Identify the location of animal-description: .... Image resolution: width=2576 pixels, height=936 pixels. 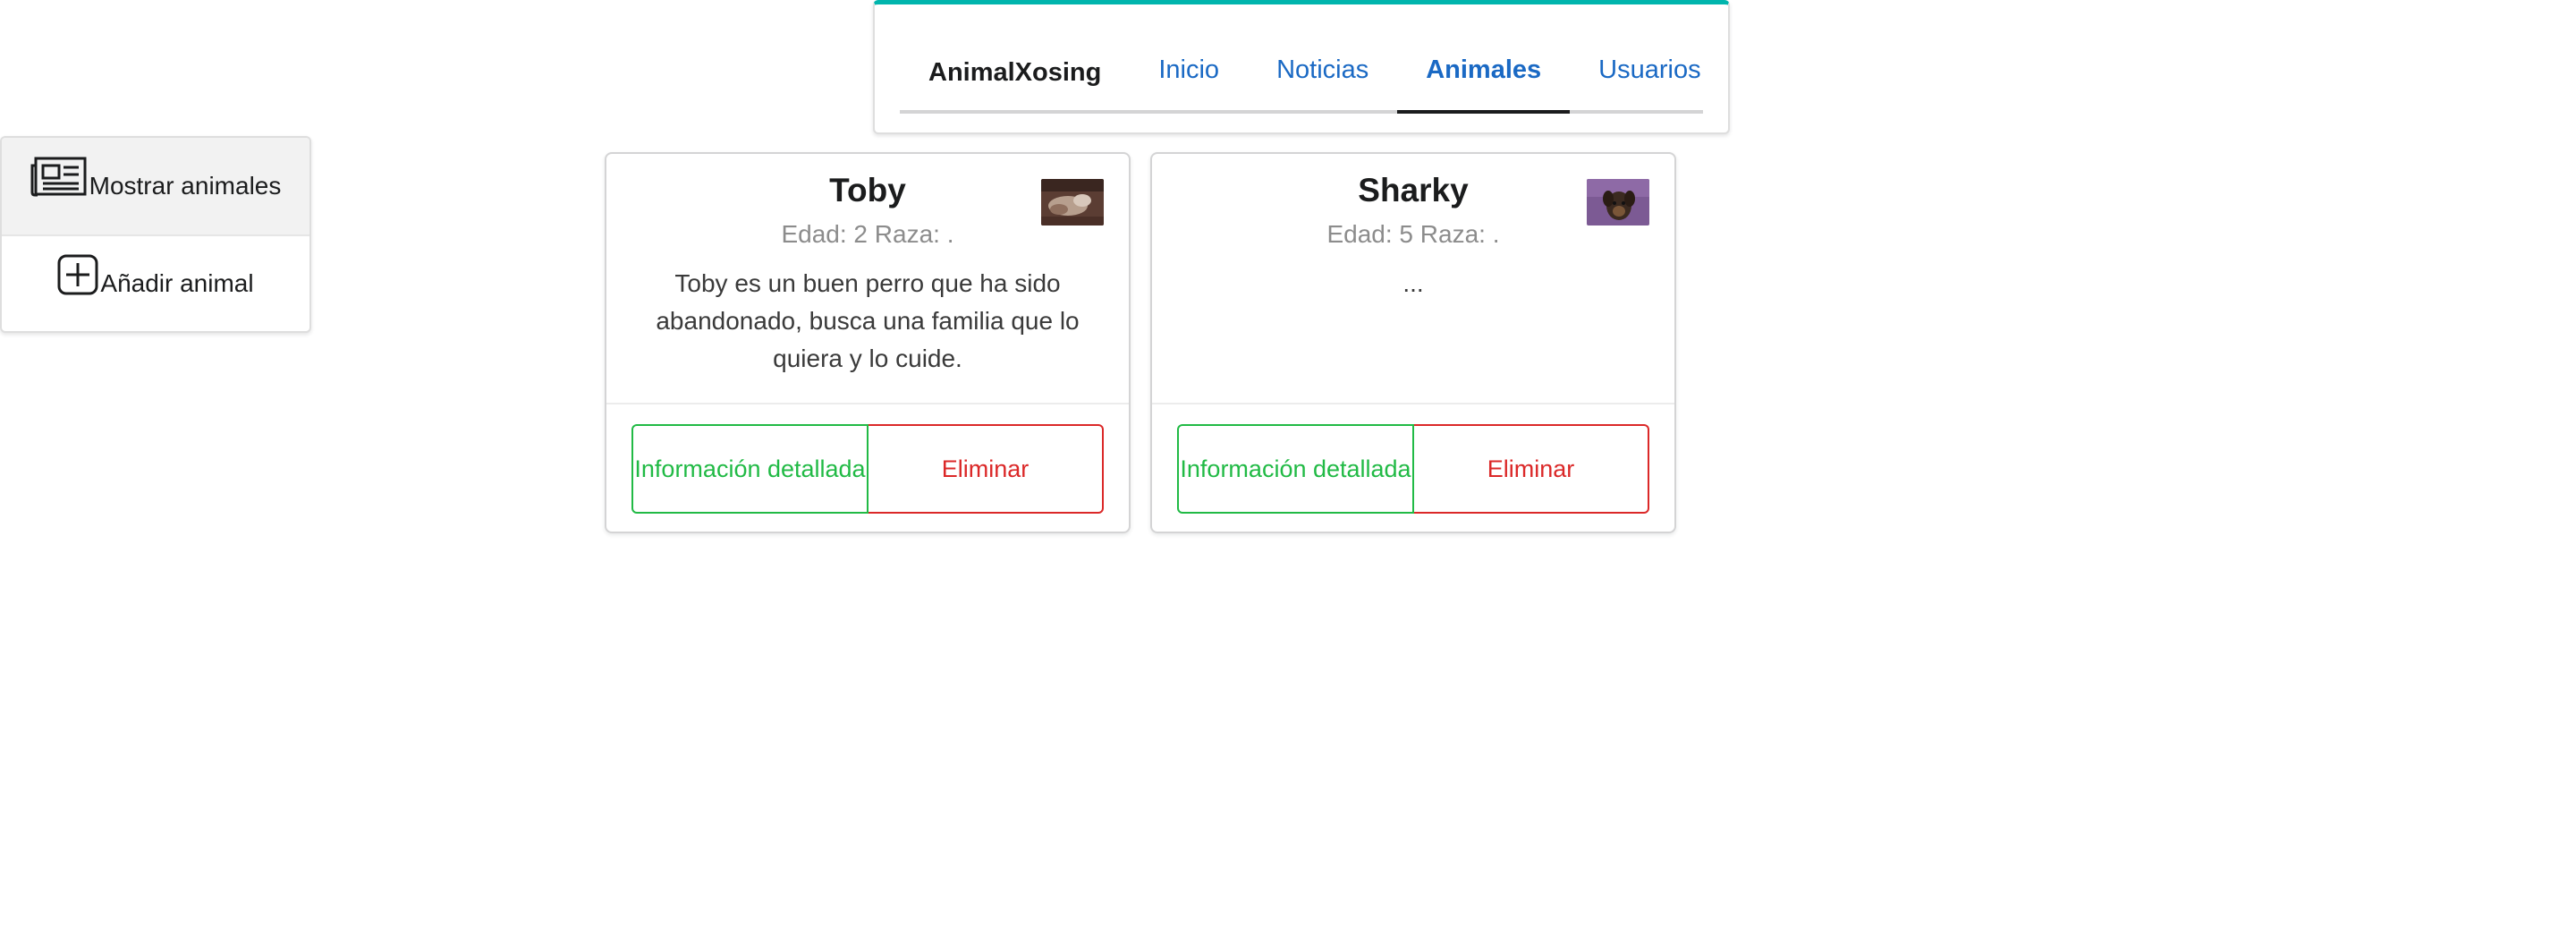
(1413, 283).